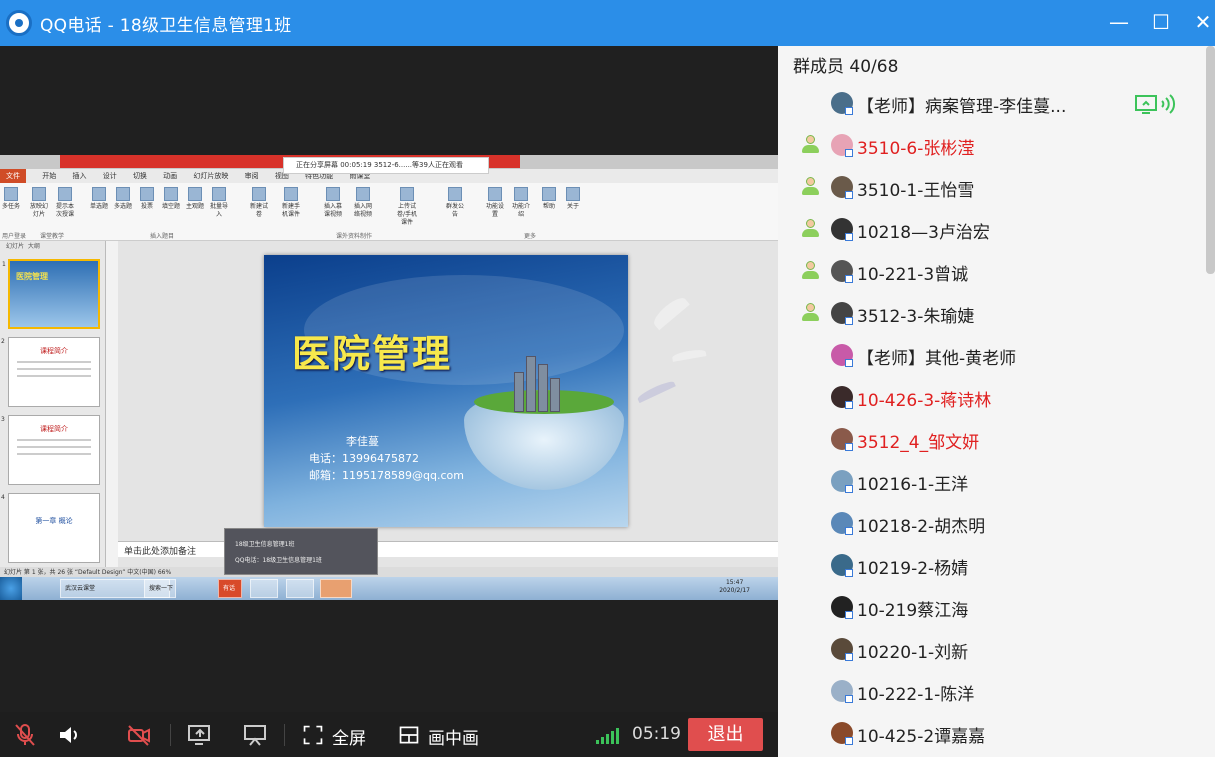  Describe the element at coordinates (50, 450) in the screenshot. I see `slide-thumbnail: 3 课程简介` at that location.